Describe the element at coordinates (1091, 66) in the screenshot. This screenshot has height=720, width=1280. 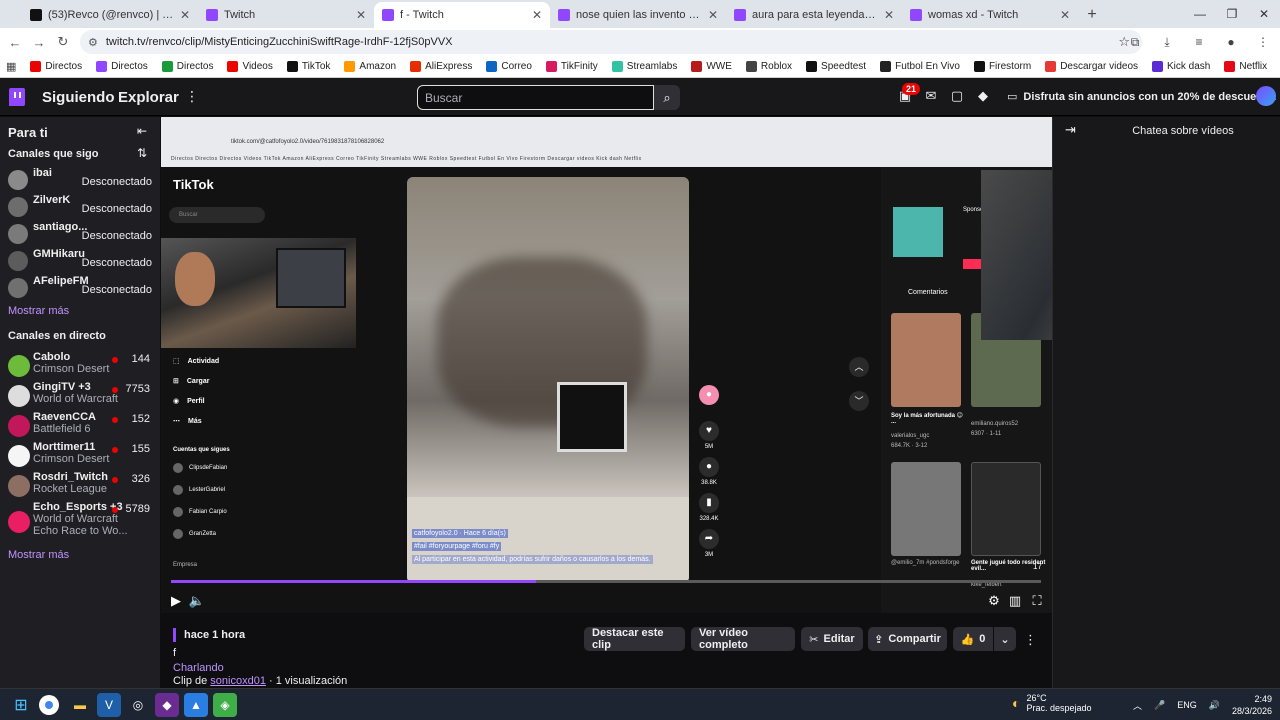
I see `bookmark: Descargar videos` at that location.